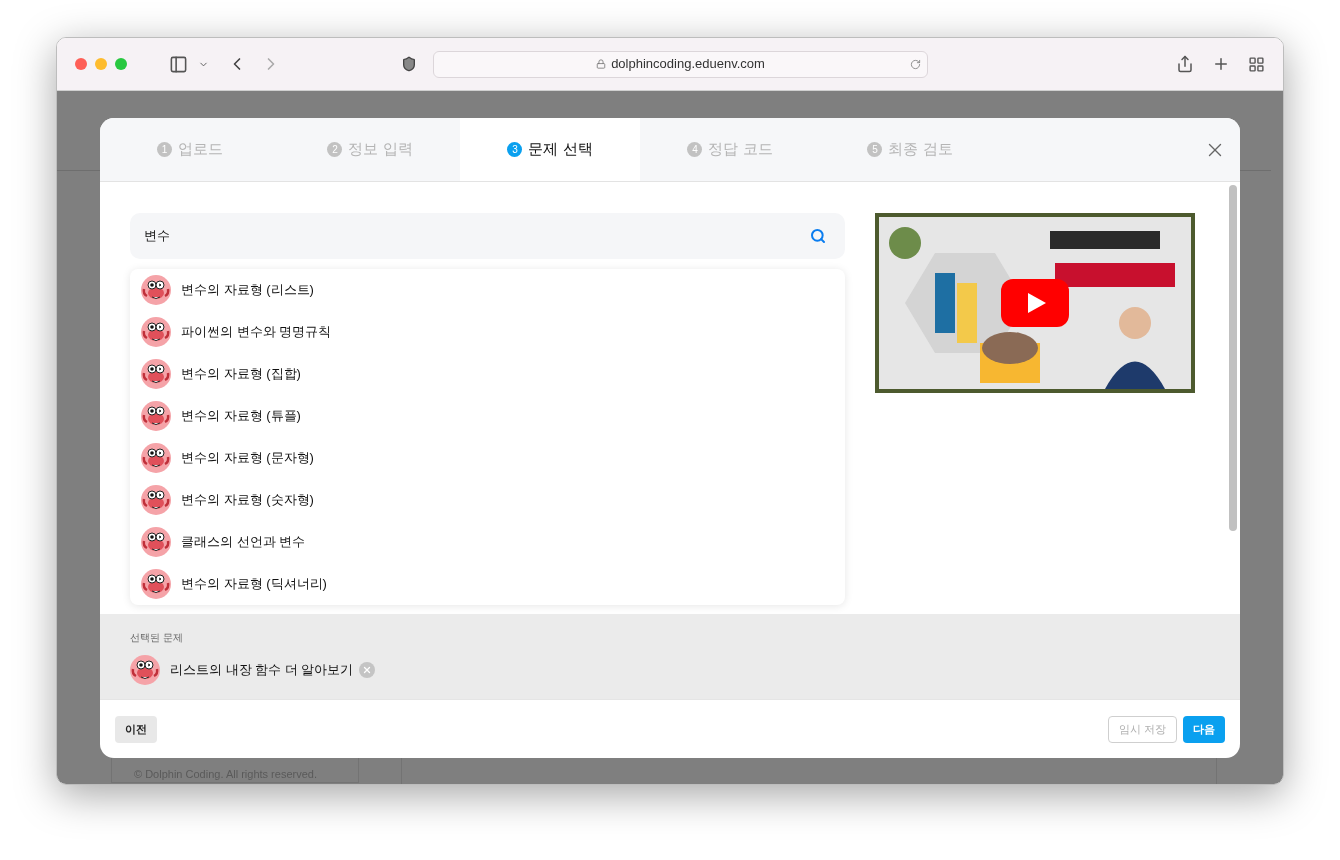 Image resolution: width=1340 pixels, height=860 pixels. I want to click on shield-icon, so click(409, 64).